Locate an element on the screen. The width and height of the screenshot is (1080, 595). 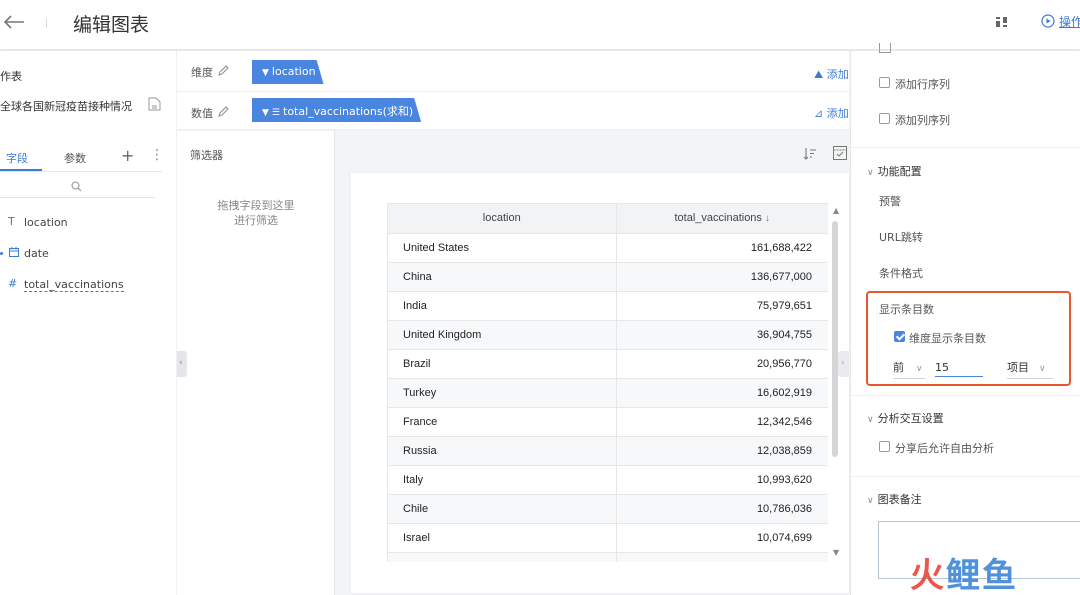
text-type-icon: T is located at coordinates (11, 221).